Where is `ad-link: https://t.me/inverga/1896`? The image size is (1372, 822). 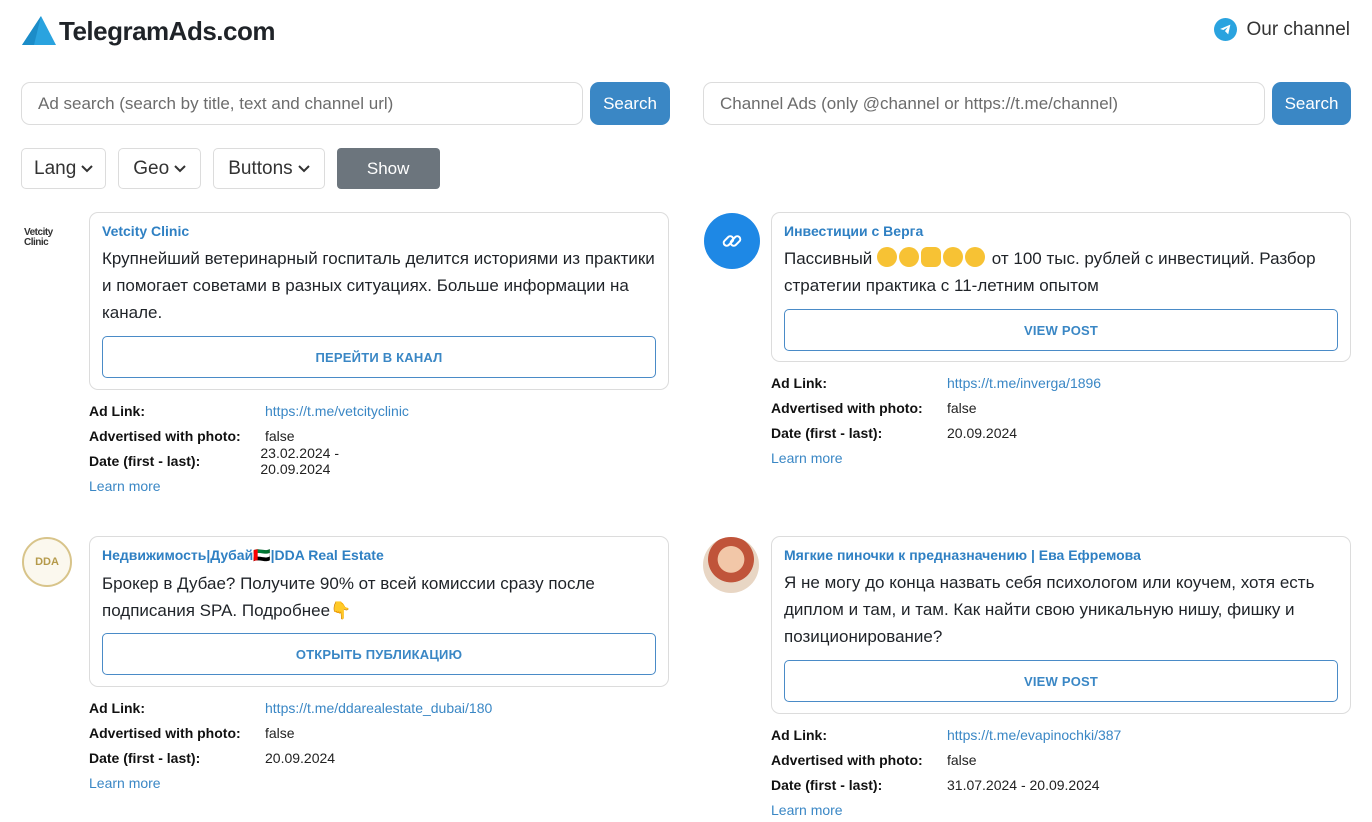 ad-link: https://t.me/inverga/1896 is located at coordinates (1024, 383).